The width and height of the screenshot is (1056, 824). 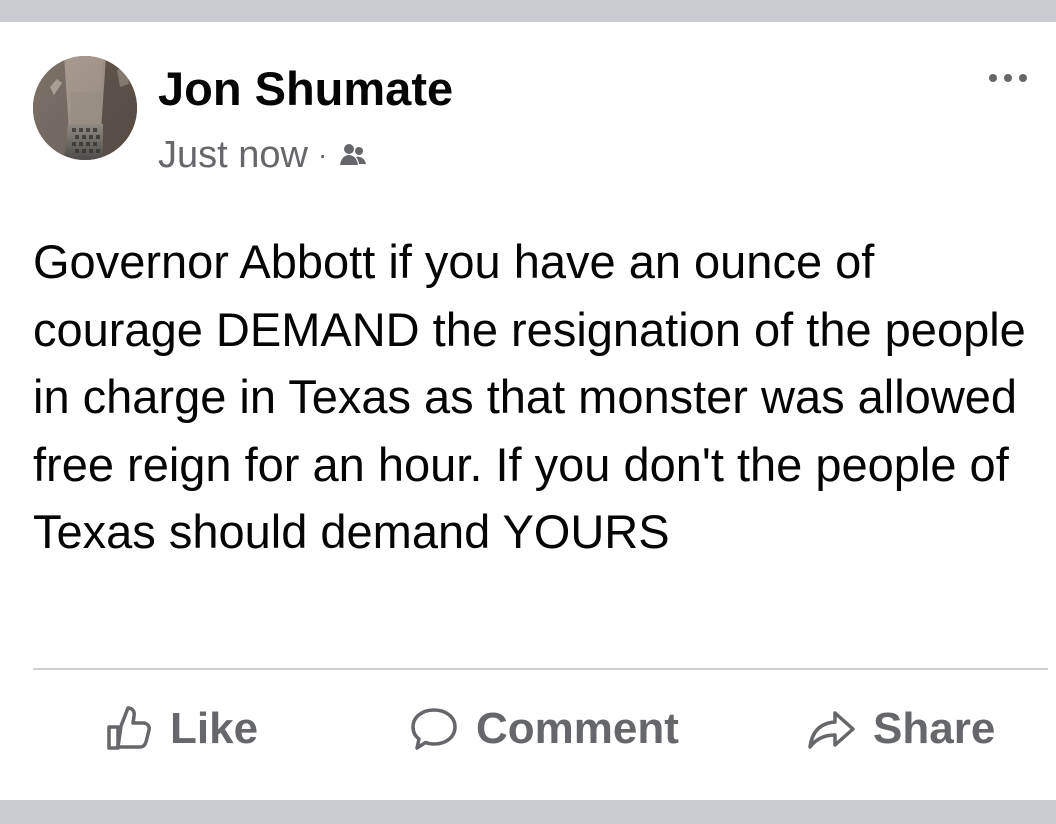 I want to click on more-options-icon, so click(x=1008, y=78).